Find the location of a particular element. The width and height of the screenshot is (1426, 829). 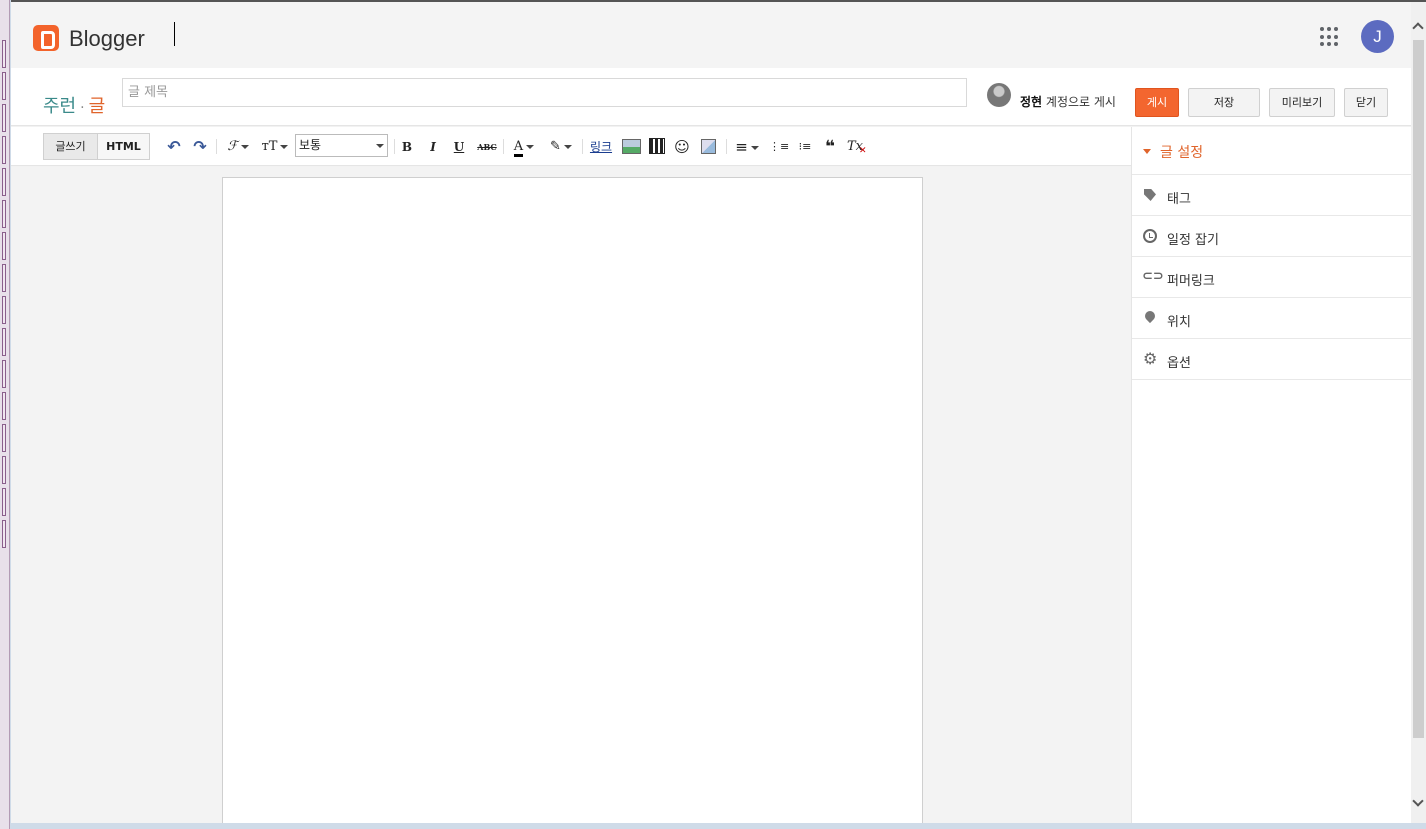

publish-button: 게시 is located at coordinates (1157, 102).